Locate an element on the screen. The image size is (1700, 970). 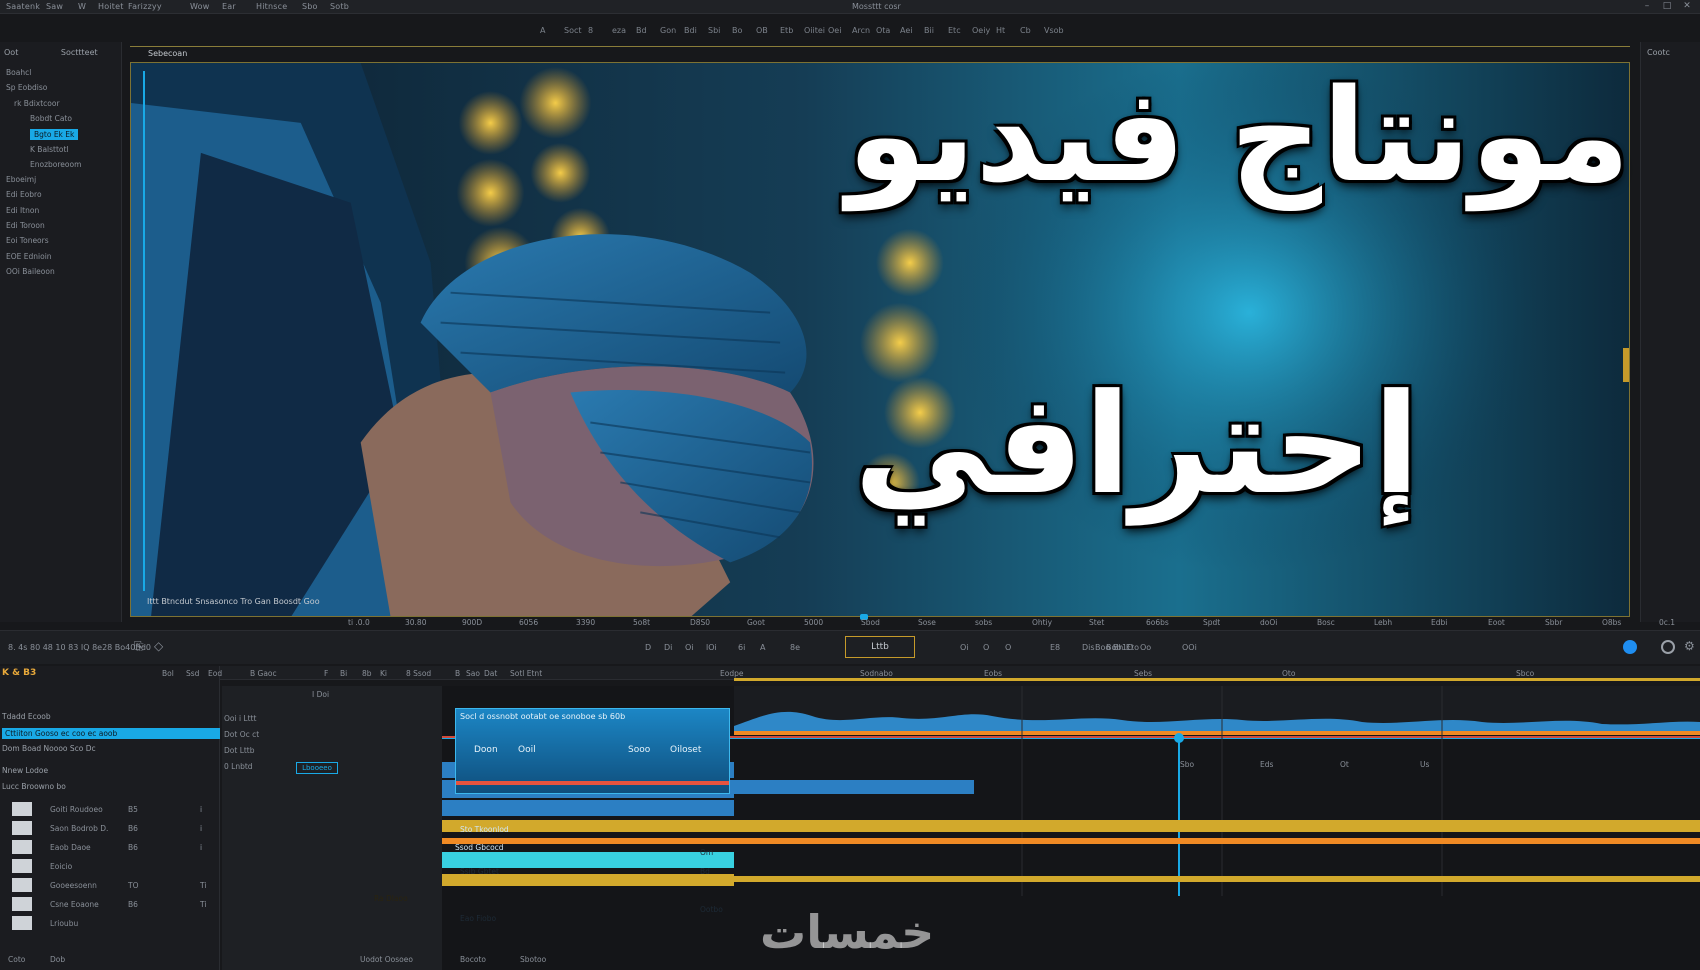
clip-field-1: Doon is located at coordinates (486, 750).